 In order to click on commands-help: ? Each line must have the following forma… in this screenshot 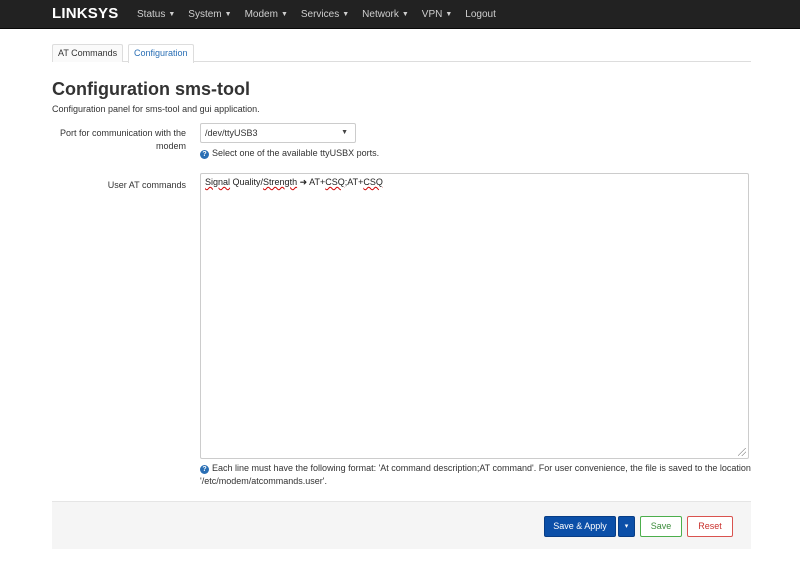, I will do `click(476, 475)`.